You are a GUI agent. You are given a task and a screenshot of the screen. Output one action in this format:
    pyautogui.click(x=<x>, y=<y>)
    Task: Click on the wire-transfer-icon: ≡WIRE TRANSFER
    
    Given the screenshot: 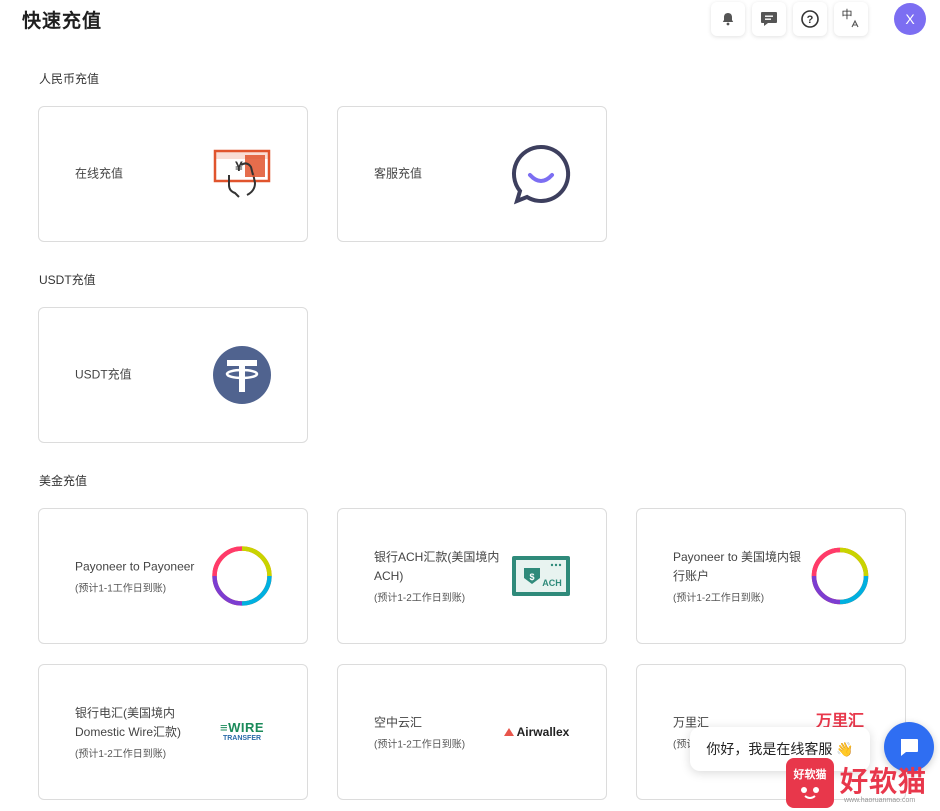 What is the action you would take?
    pyautogui.click(x=242, y=730)
    